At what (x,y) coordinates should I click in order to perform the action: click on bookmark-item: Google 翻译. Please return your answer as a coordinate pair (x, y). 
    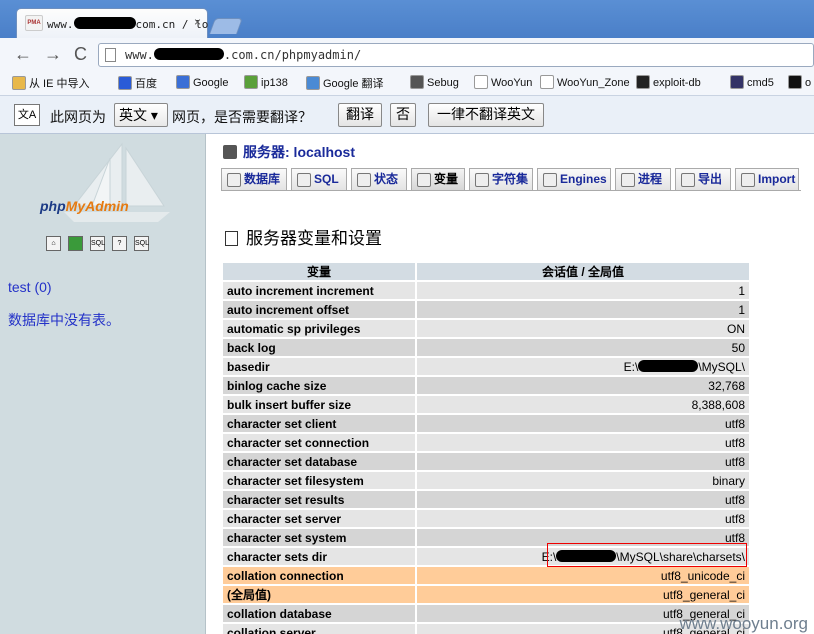
    Looking at the image, I should click on (345, 83).